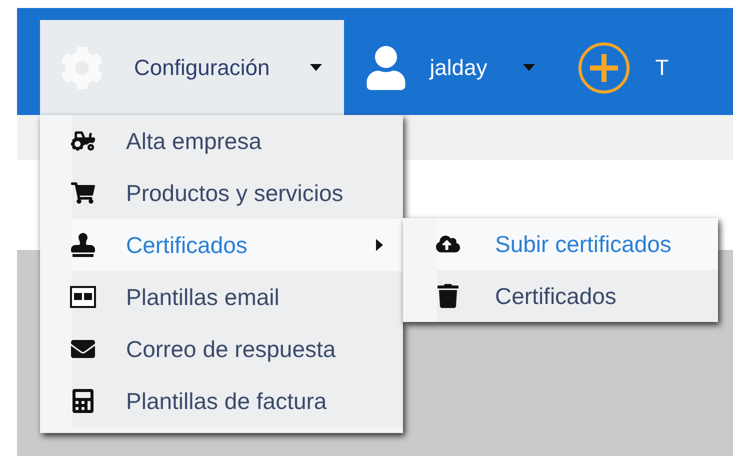 The height and width of the screenshot is (456, 733). I want to click on menu-item: Productos y servicios, so click(237, 193).